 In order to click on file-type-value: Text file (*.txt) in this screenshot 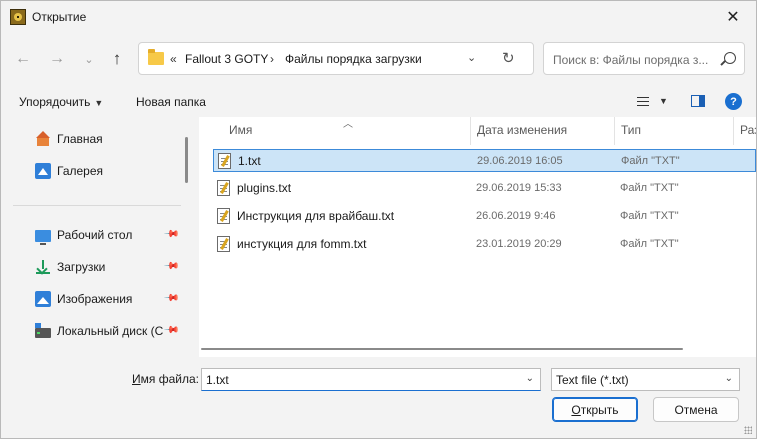, I will do `click(592, 380)`.